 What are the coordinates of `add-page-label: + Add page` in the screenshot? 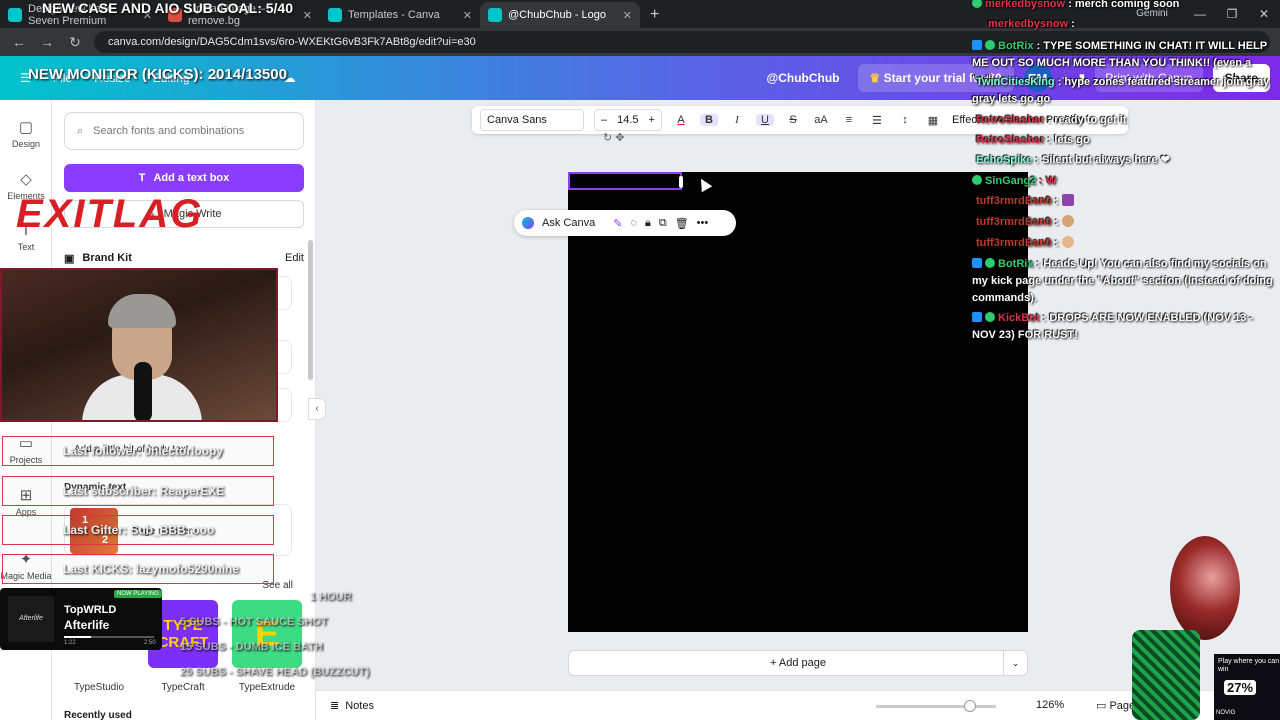 It's located at (798, 663).